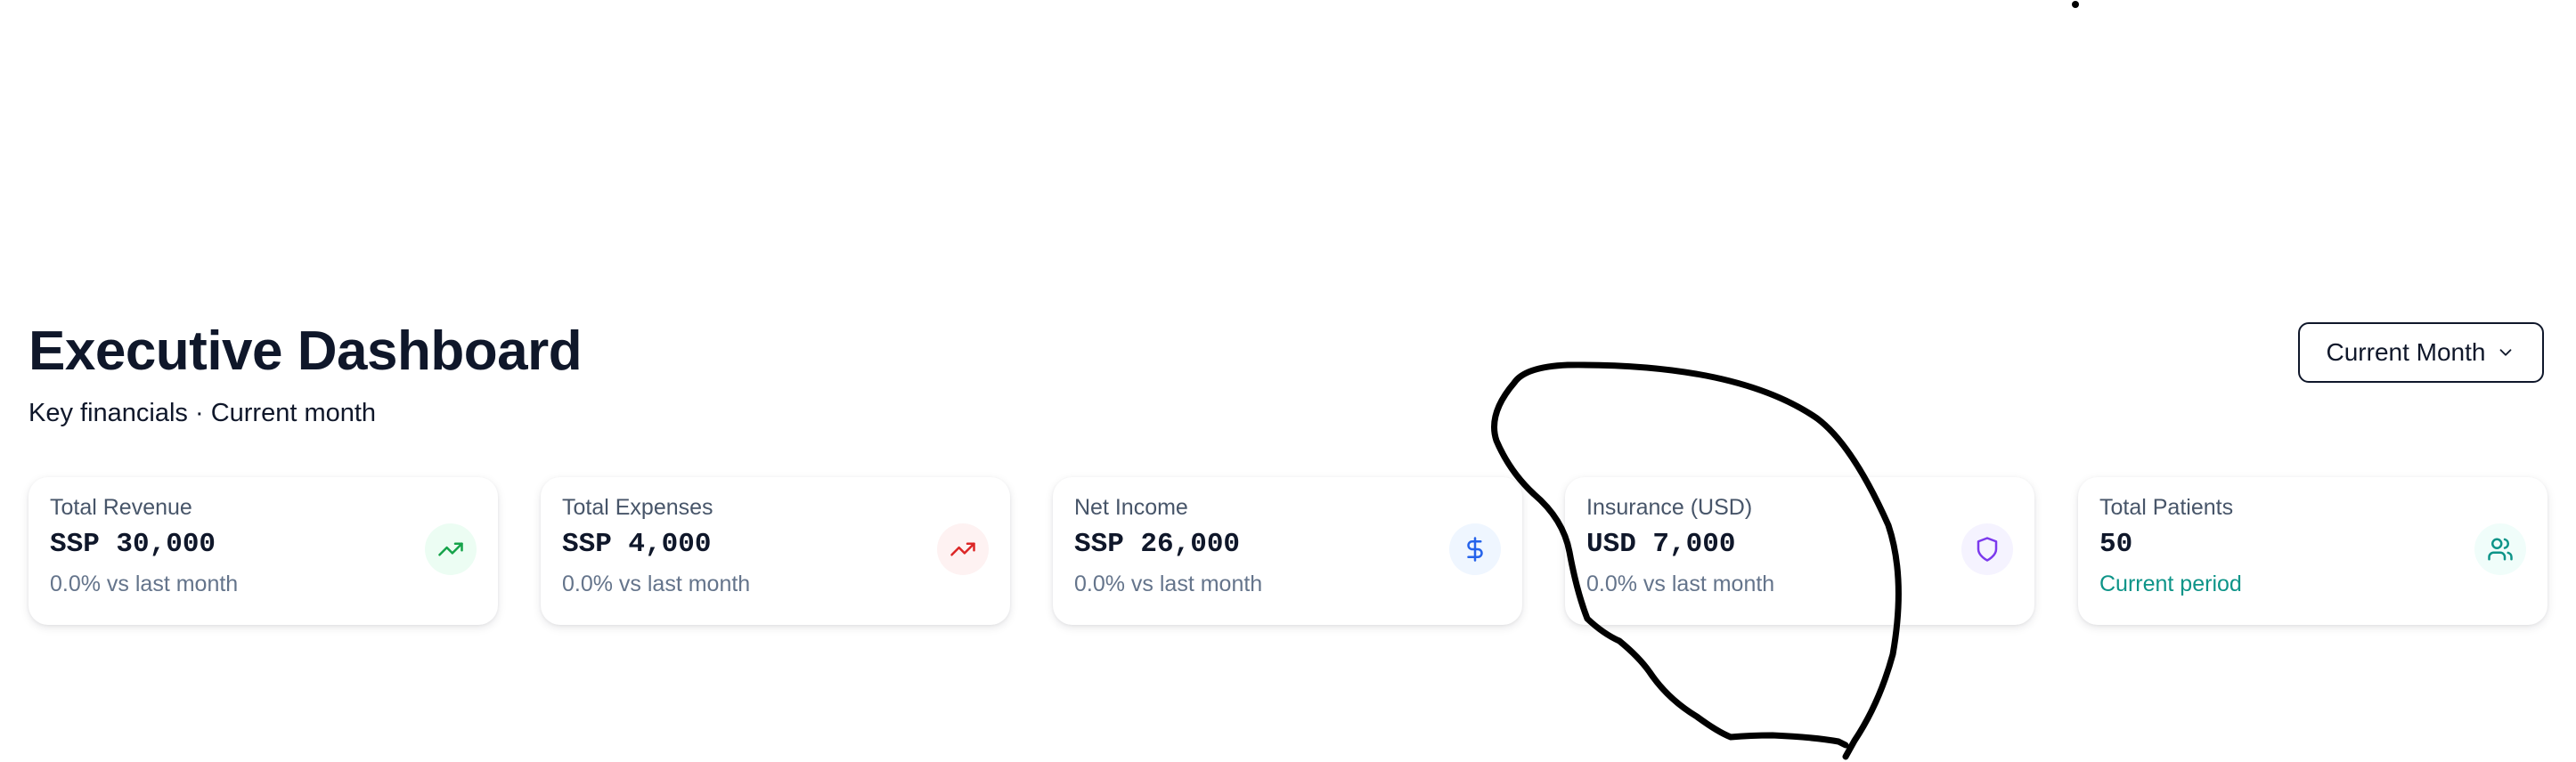 This screenshot has height=762, width=2576. Describe the element at coordinates (2170, 584) in the screenshot. I see `card-period: Current period` at that location.